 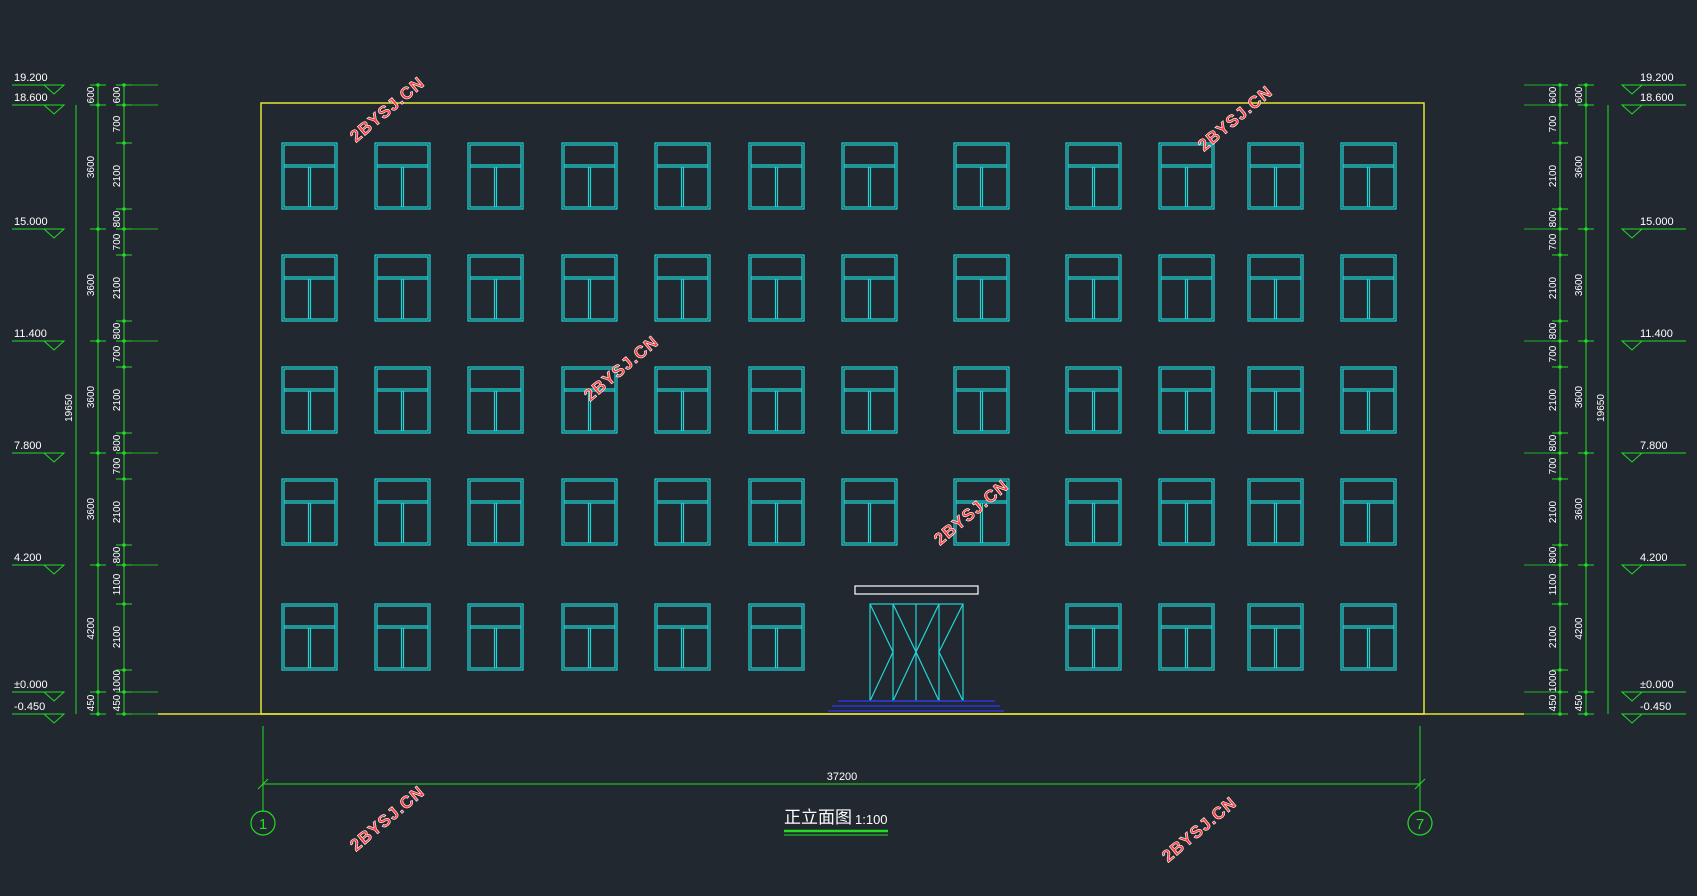 I want to click on right-outer-dim-chain: 600 3600 3600 3600 3600 4200 450, so click(x=1584, y=399).